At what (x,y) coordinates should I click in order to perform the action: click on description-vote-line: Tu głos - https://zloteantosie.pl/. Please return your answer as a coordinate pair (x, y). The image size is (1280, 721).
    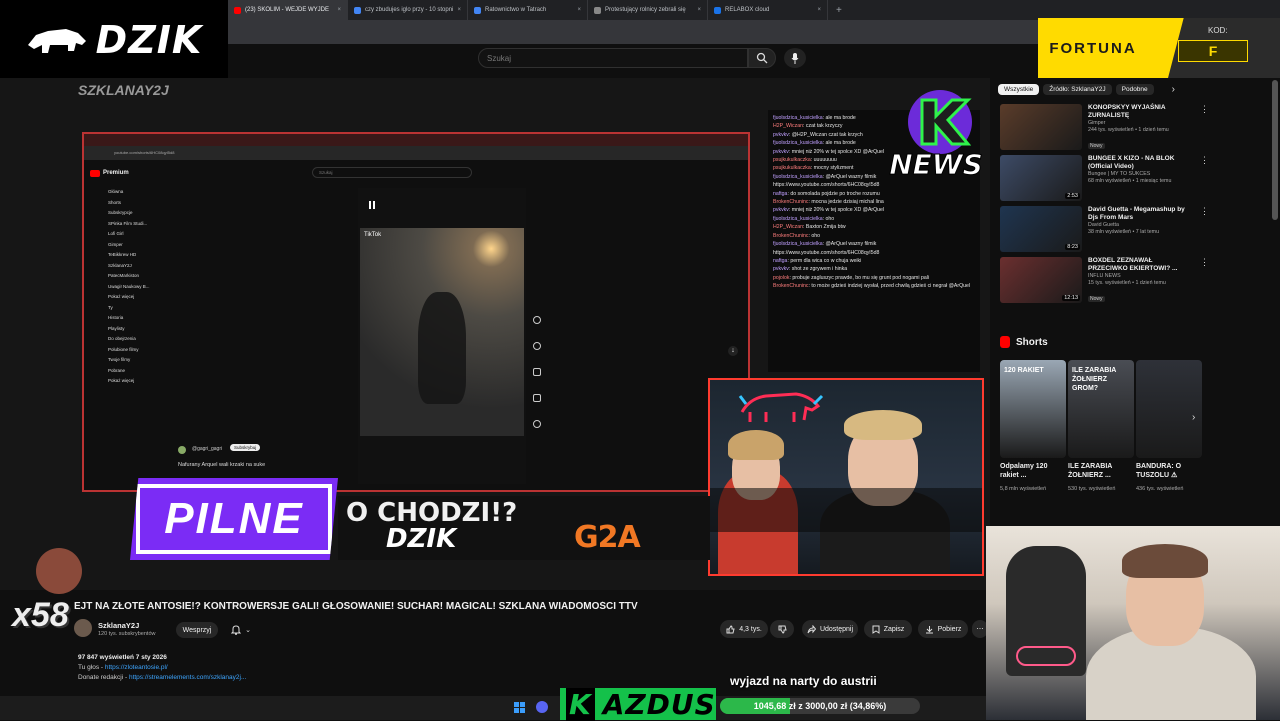
    Looking at the image, I should click on (123, 667).